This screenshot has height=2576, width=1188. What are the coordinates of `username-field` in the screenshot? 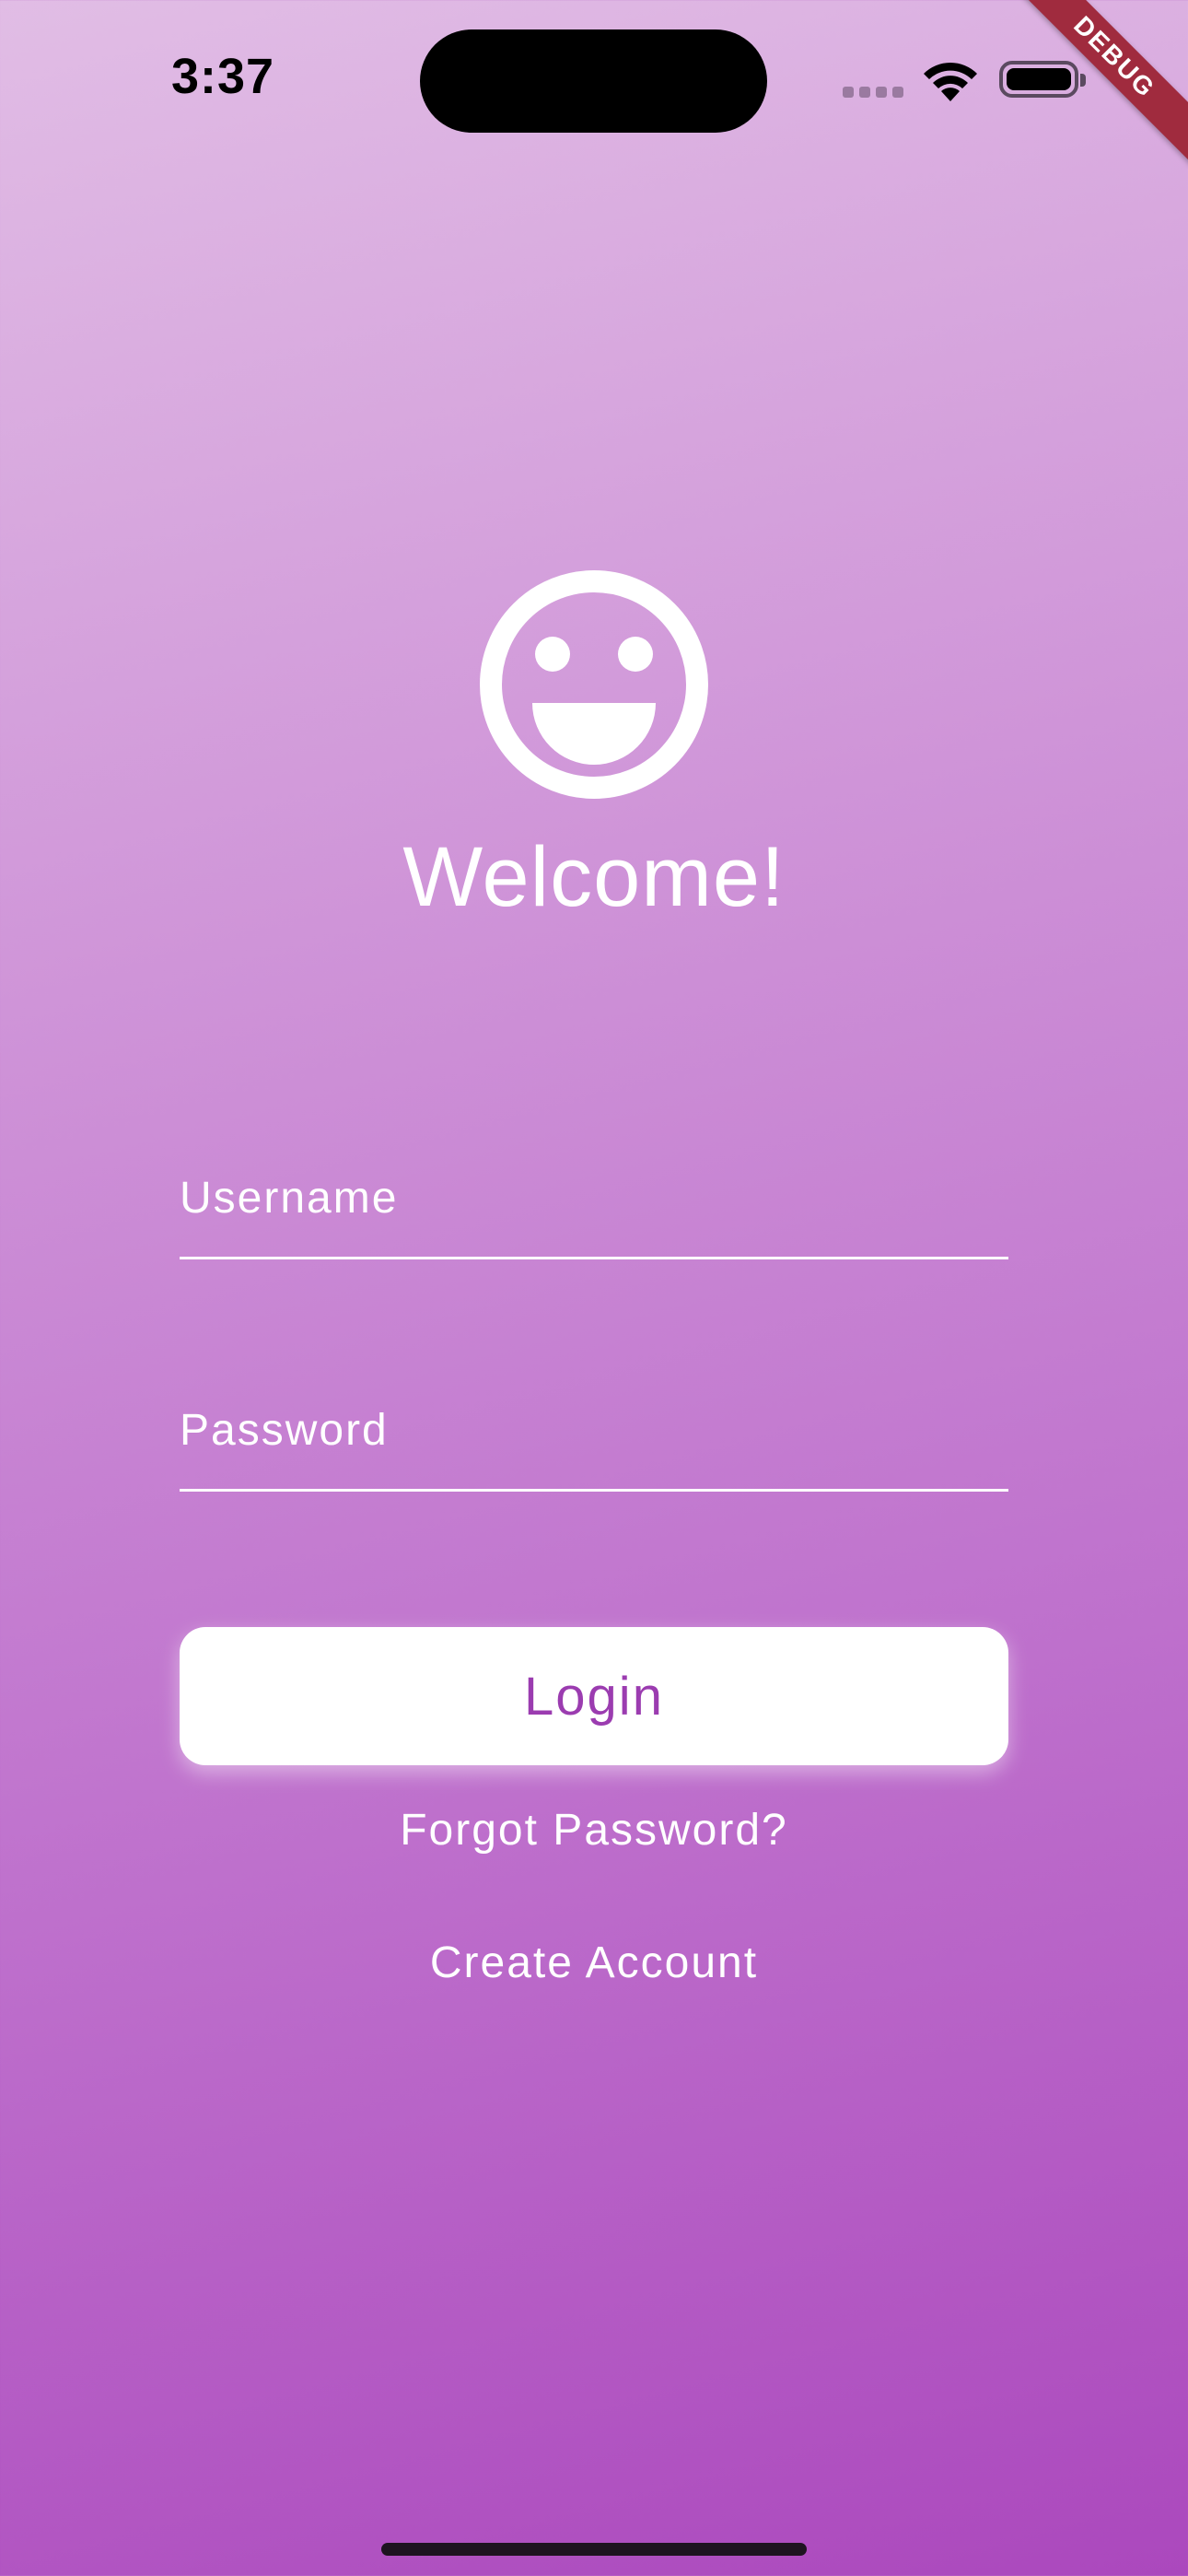 It's located at (594, 1207).